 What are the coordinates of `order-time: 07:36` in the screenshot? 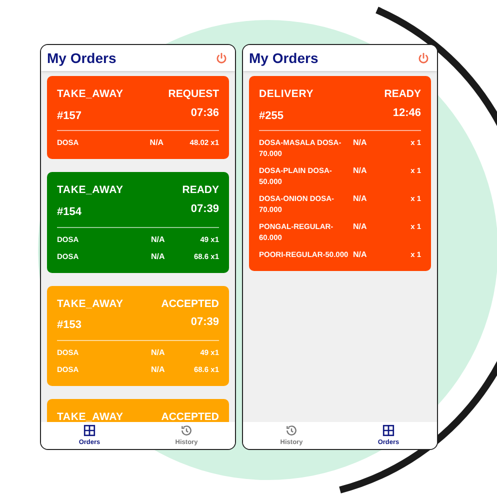 It's located at (204, 113).